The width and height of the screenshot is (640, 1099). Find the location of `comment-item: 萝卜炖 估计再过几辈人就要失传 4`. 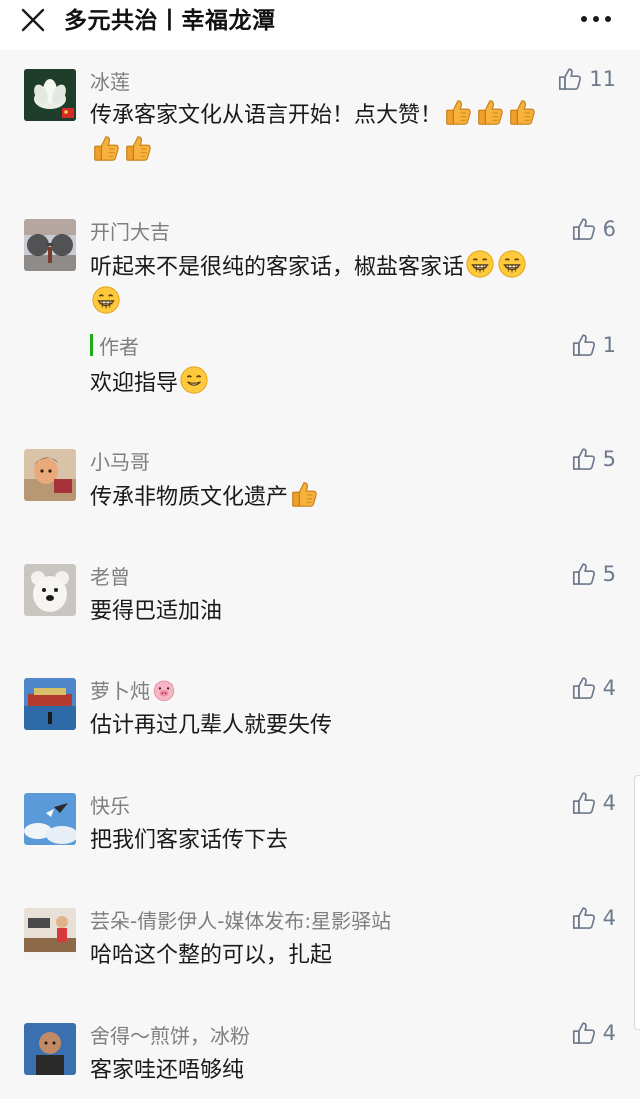

comment-item: 萝卜炖 估计再过几辈人就要失传 4 is located at coordinates (320, 713).